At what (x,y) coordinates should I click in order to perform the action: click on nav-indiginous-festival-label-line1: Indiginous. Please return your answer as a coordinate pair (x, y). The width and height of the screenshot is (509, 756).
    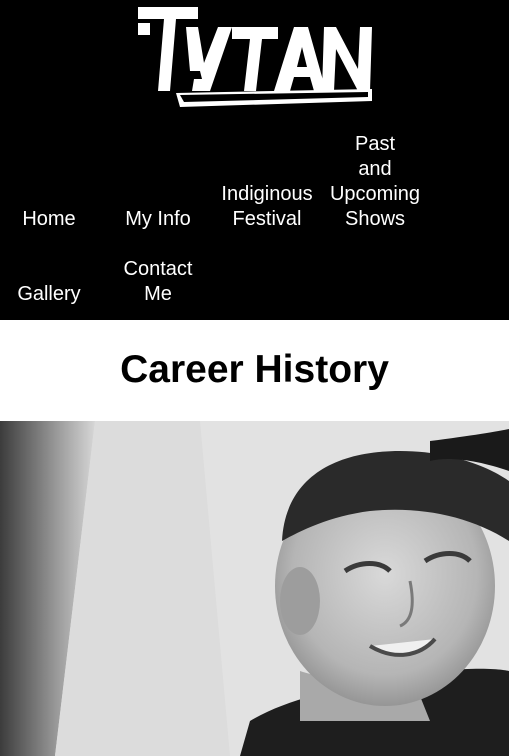
    Looking at the image, I should click on (267, 194).